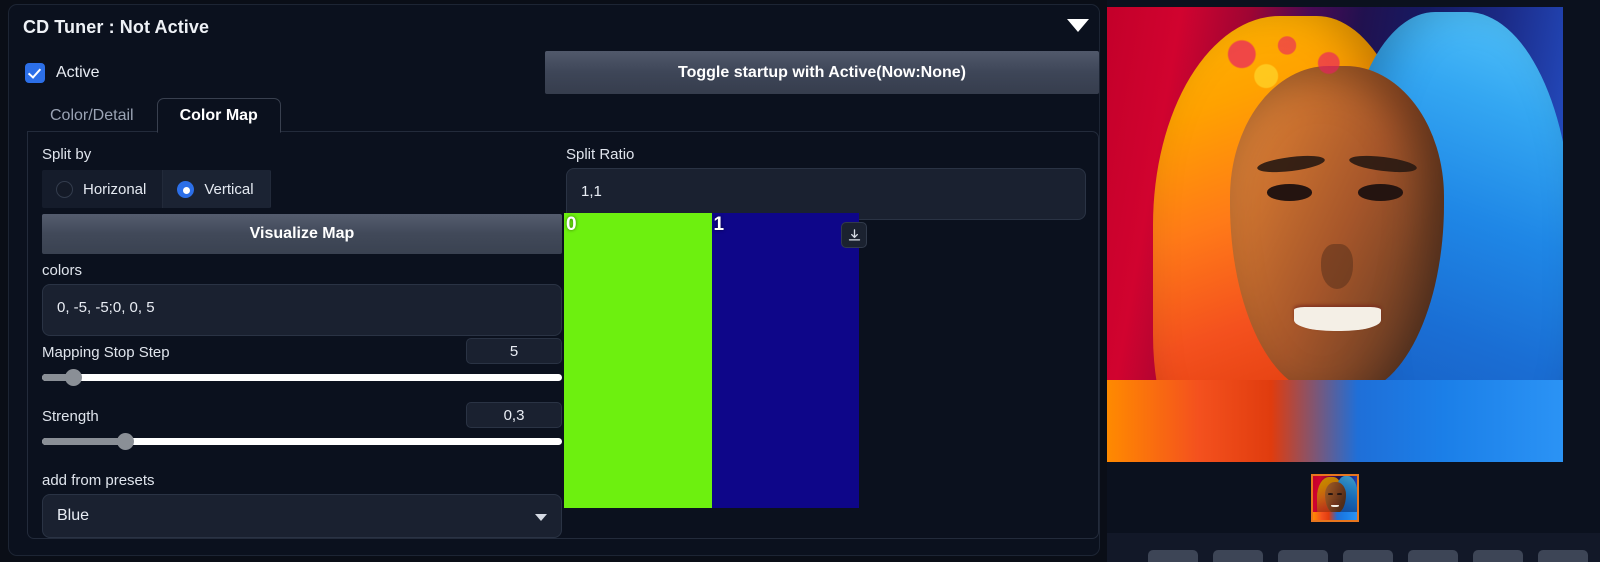  Describe the element at coordinates (67, 154) in the screenshot. I see `split-by-label: Split by` at that location.